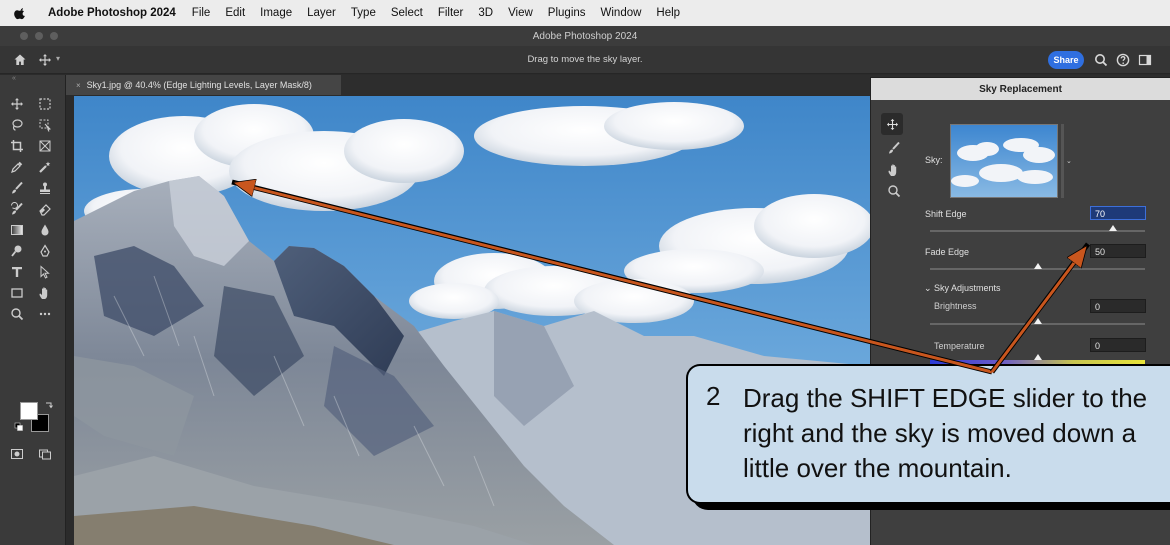 The height and width of the screenshot is (545, 1170). Describe the element at coordinates (485, 13) in the screenshot. I see `menu-3d: 3D` at that location.